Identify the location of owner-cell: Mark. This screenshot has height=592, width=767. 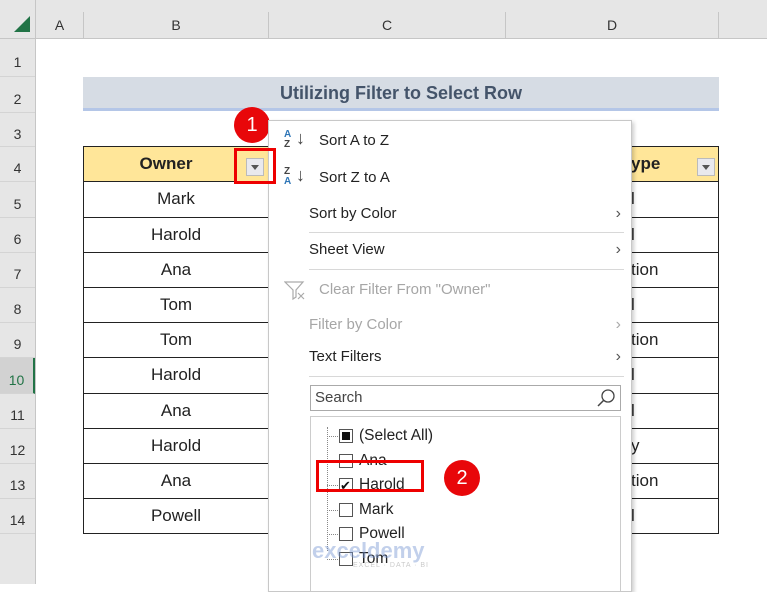
(176, 199).